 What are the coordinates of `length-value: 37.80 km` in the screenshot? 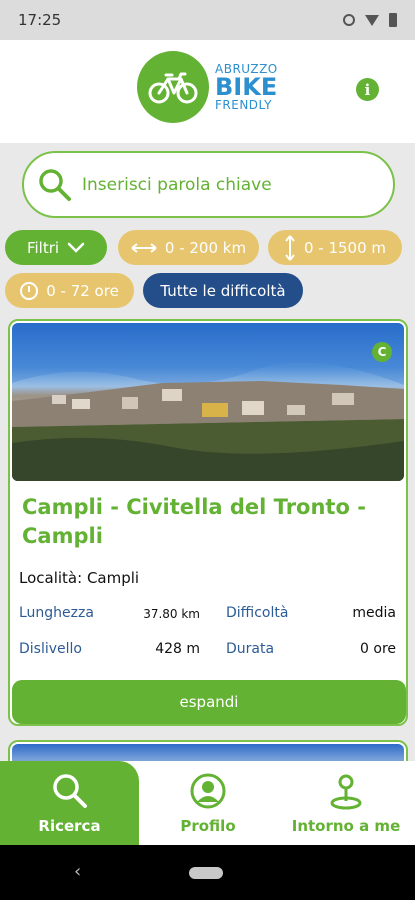 It's located at (171, 614).